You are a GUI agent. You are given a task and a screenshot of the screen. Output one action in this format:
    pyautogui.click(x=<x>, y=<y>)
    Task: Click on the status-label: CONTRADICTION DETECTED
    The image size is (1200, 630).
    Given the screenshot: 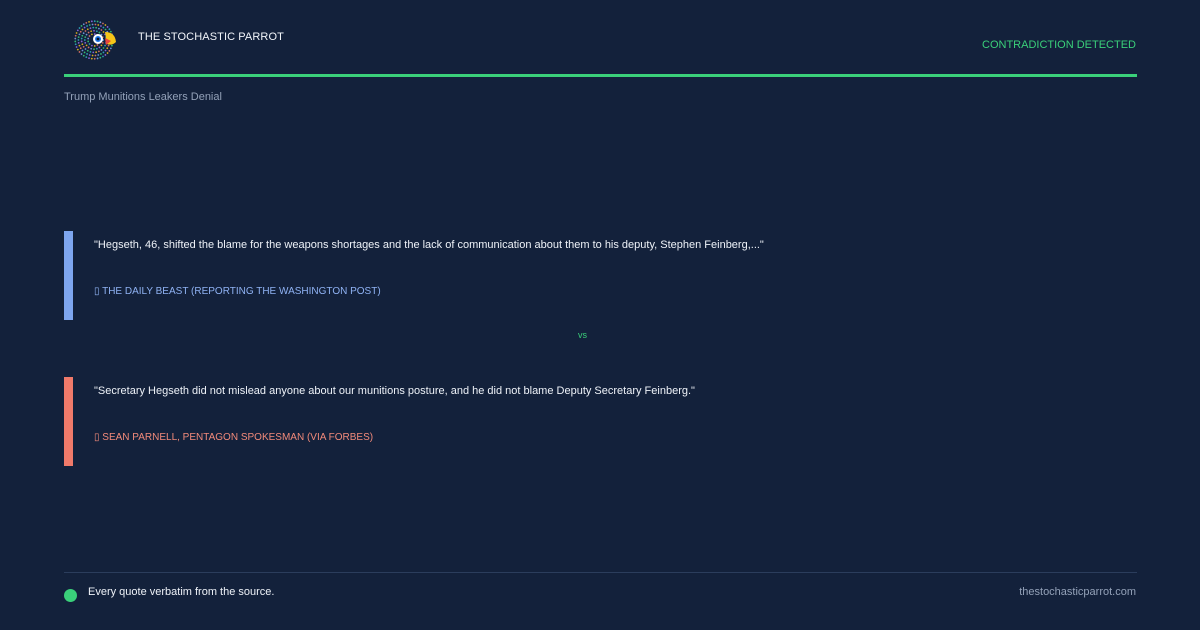 What is the action you would take?
    pyautogui.click(x=1059, y=45)
    